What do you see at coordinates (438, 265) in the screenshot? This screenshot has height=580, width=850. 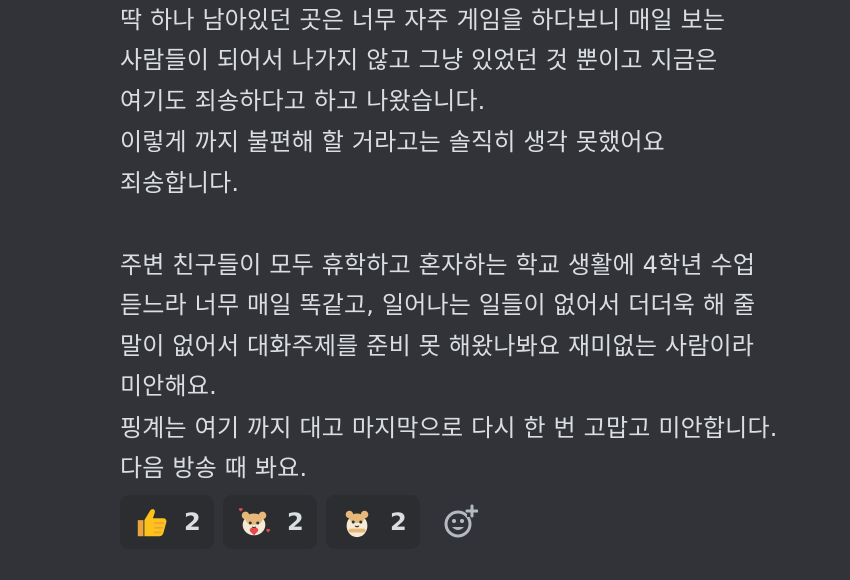 I see `message-line: 주변 친구들이 모두 휴학하고 혼자하는 학교 생활에 4학년 수업` at bounding box center [438, 265].